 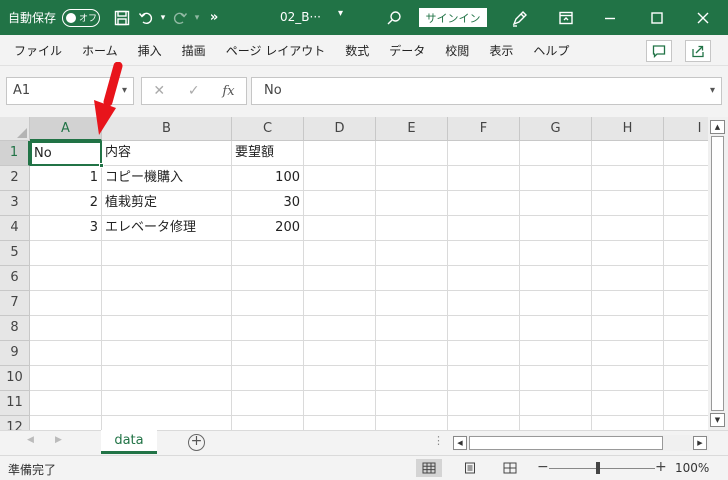 I want to click on scroll-down-icon: ▼, so click(x=717, y=420).